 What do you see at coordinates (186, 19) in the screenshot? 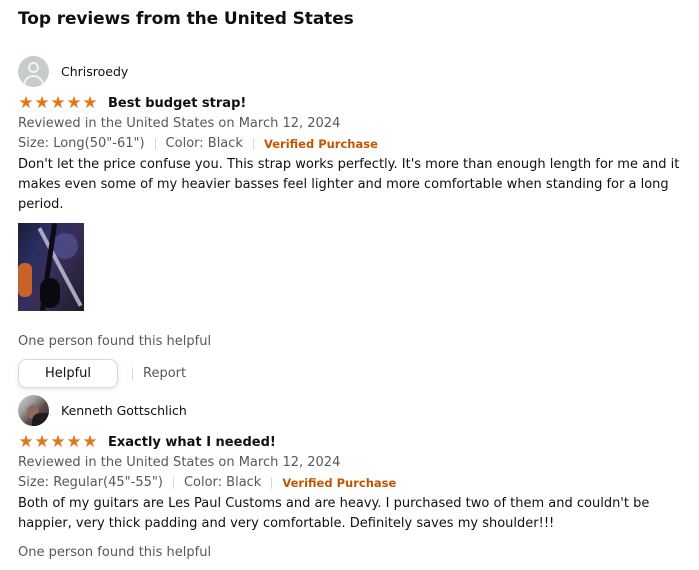
I see `section-title: Top reviews from the United States` at bounding box center [186, 19].